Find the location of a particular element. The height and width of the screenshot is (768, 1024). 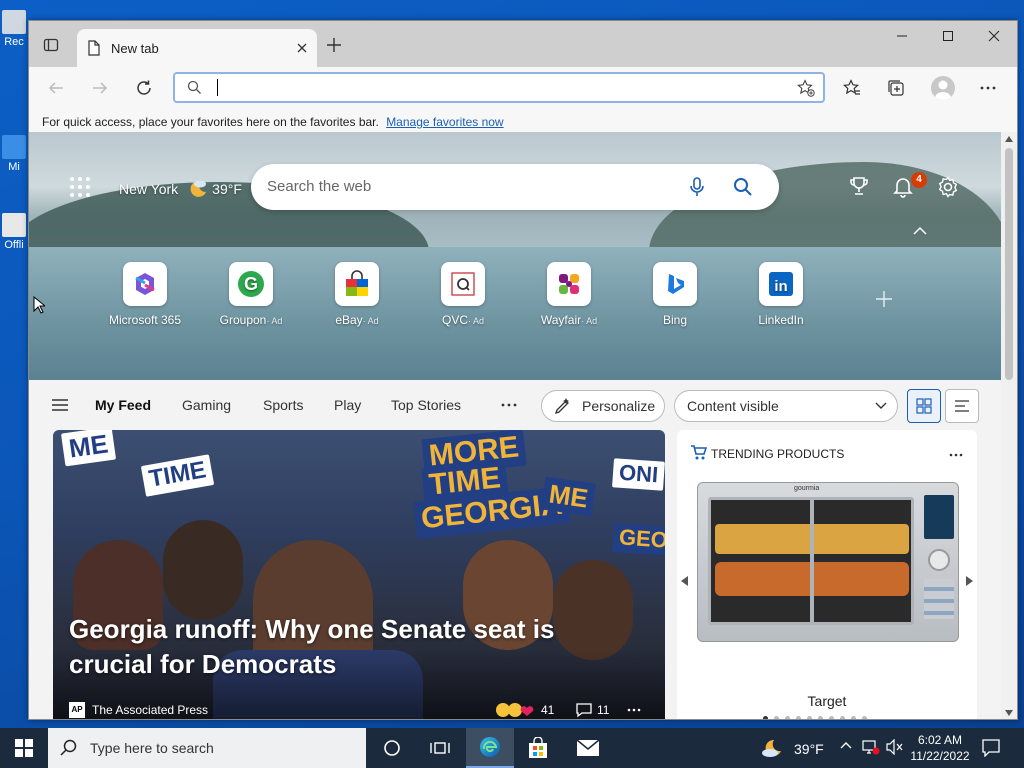

start-button is located at coordinates (24, 748).